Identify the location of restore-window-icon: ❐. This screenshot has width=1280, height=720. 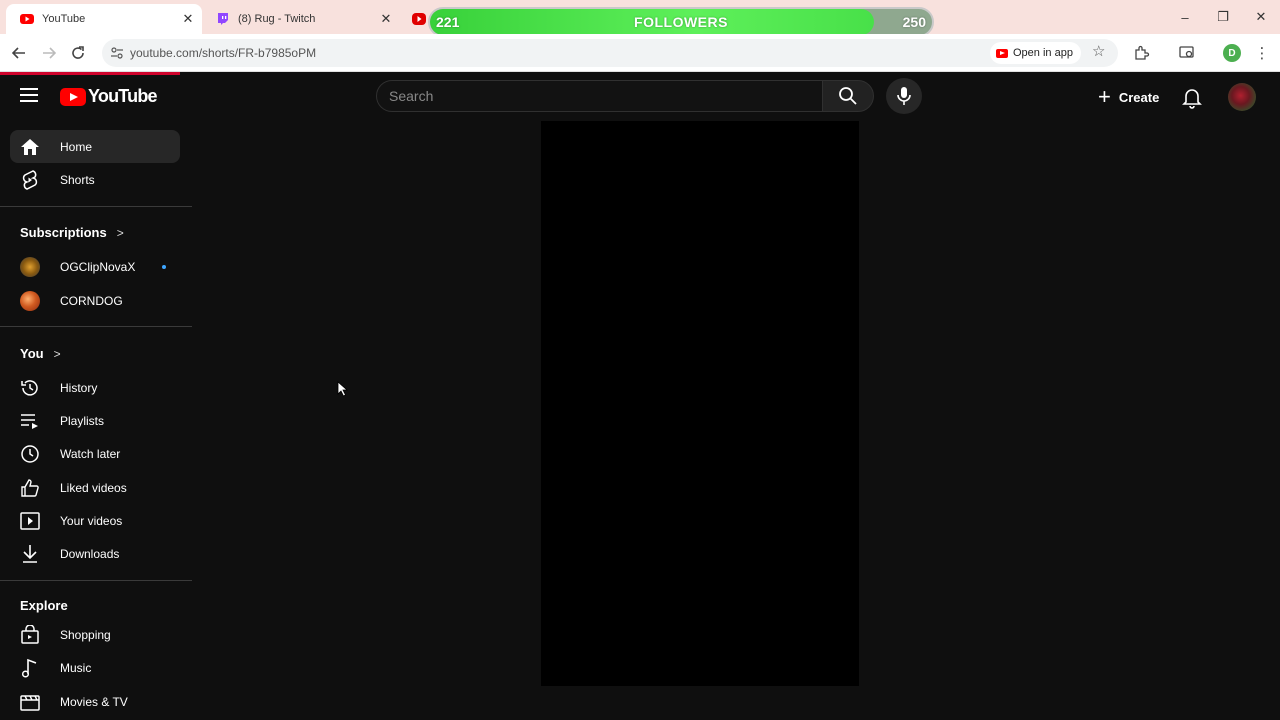
(1223, 17).